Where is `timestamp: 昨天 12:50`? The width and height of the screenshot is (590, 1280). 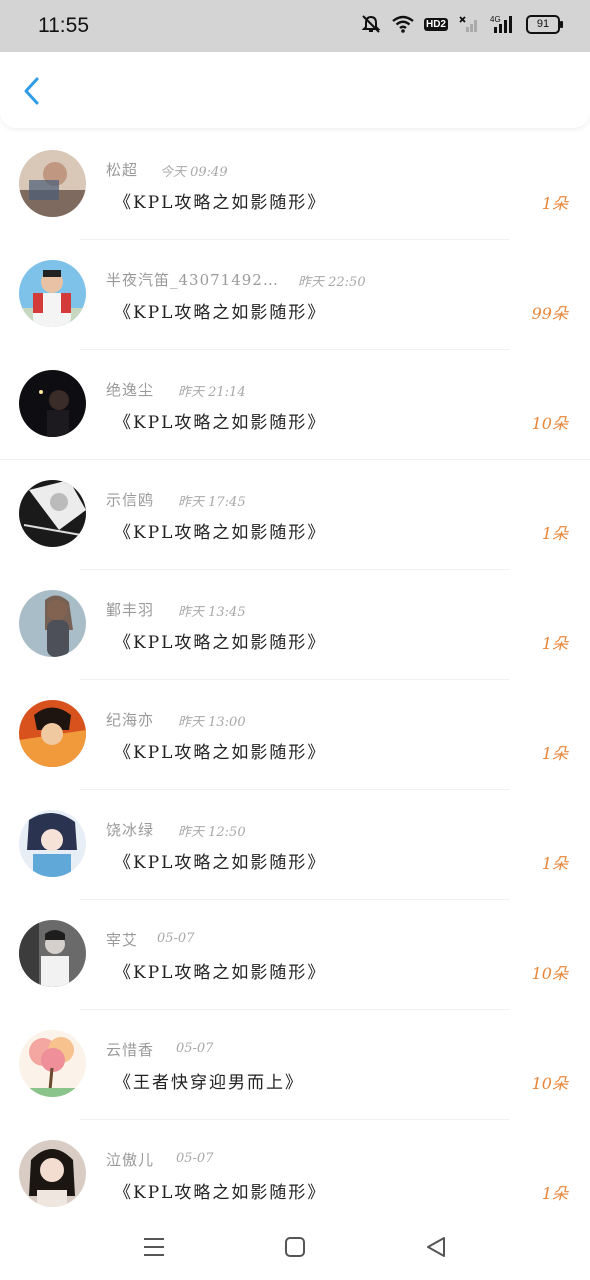
timestamp: 昨天 12:50 is located at coordinates (212, 832).